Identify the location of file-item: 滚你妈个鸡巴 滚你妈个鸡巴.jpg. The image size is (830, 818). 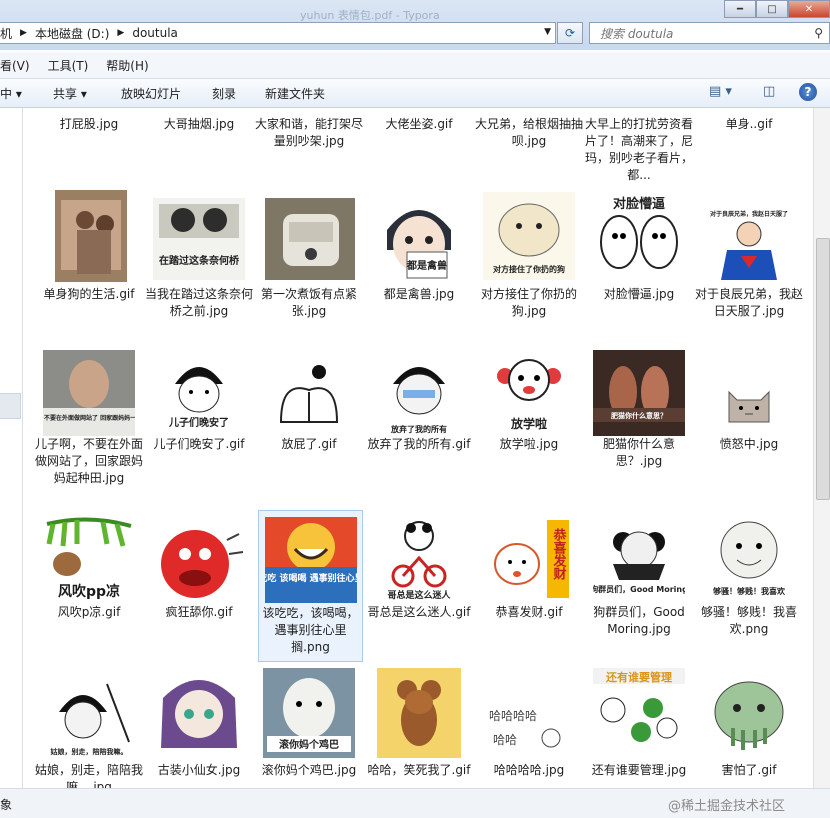
(309, 728).